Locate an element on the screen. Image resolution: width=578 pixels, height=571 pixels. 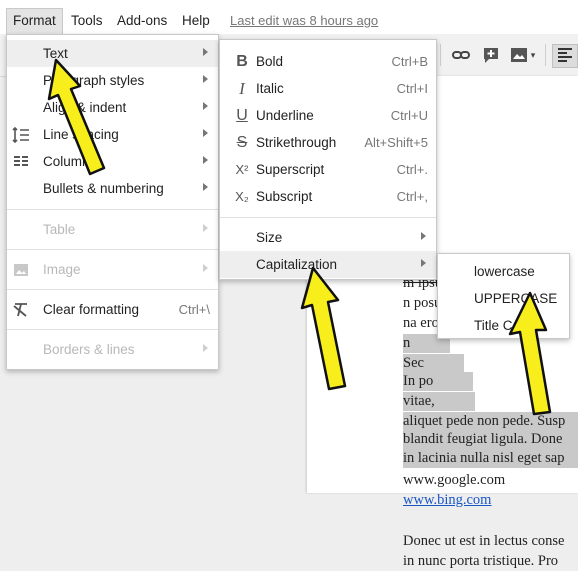
doc-line-selected: in lacinia nulla nisl eget sap is located at coordinates (490, 458).